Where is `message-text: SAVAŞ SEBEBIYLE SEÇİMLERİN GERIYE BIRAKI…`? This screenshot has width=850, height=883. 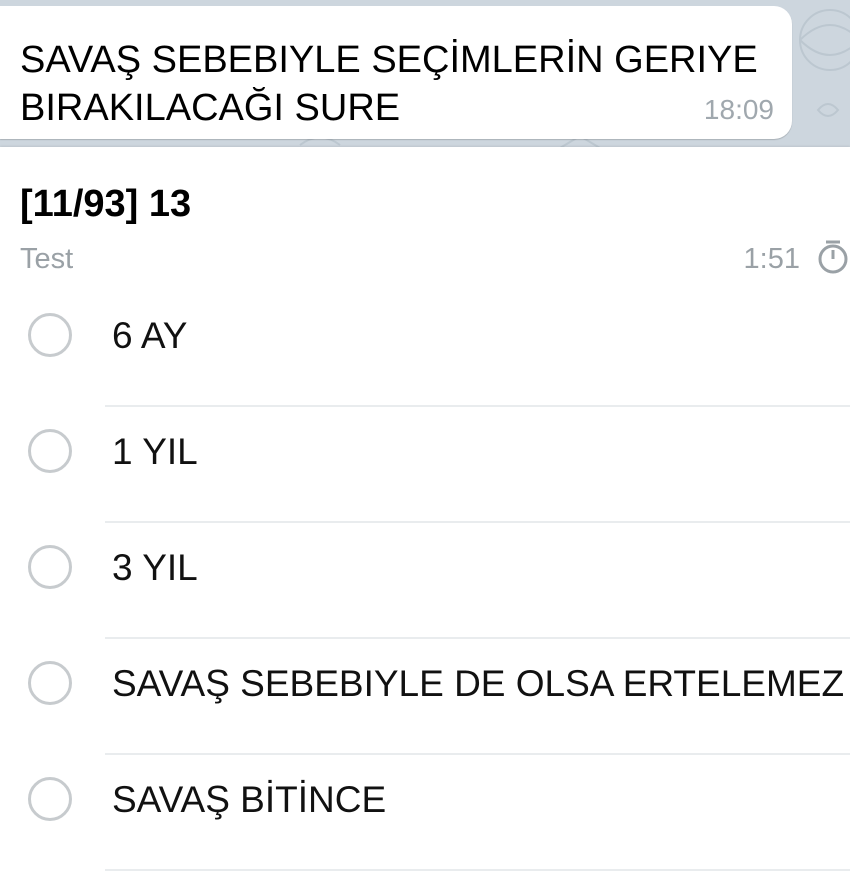
message-text: SAVAŞ SEBEBIYLE SEÇİMLERİN GERIYE BIRAKI… is located at coordinates (389, 84).